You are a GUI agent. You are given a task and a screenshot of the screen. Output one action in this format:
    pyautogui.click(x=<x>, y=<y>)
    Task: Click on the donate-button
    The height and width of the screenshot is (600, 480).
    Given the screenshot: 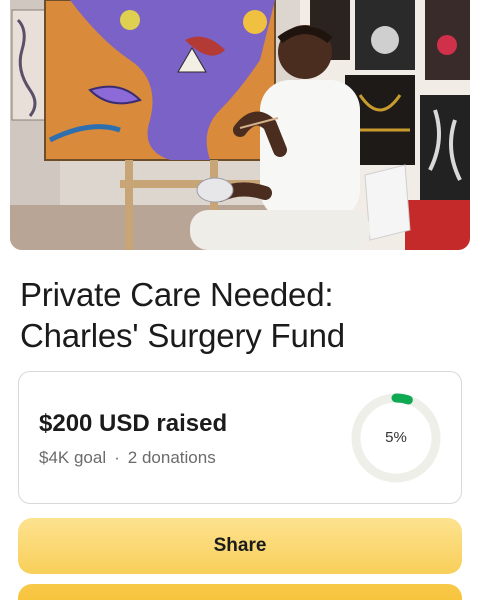 What is the action you would take?
    pyautogui.click(x=240, y=592)
    